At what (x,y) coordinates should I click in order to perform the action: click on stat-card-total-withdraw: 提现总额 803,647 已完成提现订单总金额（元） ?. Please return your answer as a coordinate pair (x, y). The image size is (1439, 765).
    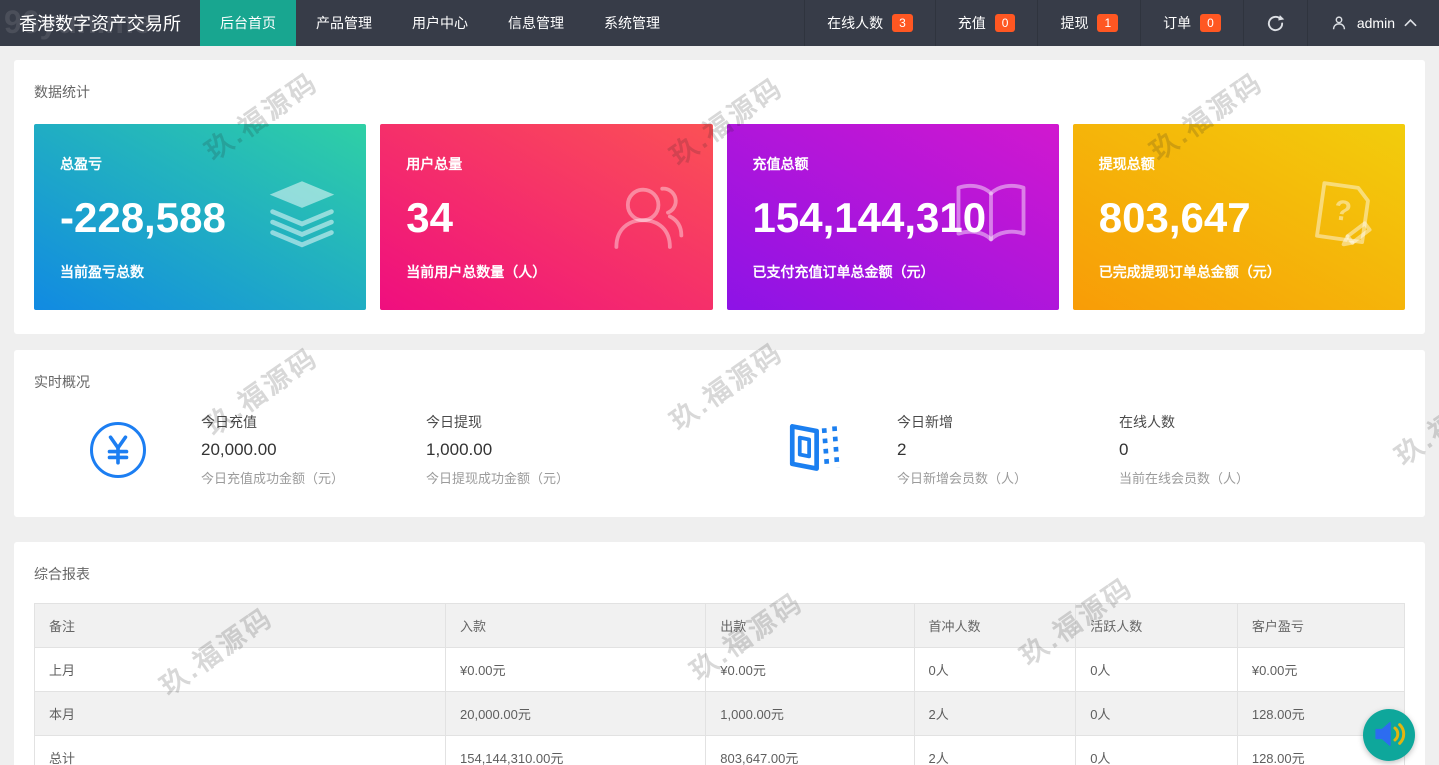
    Looking at the image, I should click on (1238, 217).